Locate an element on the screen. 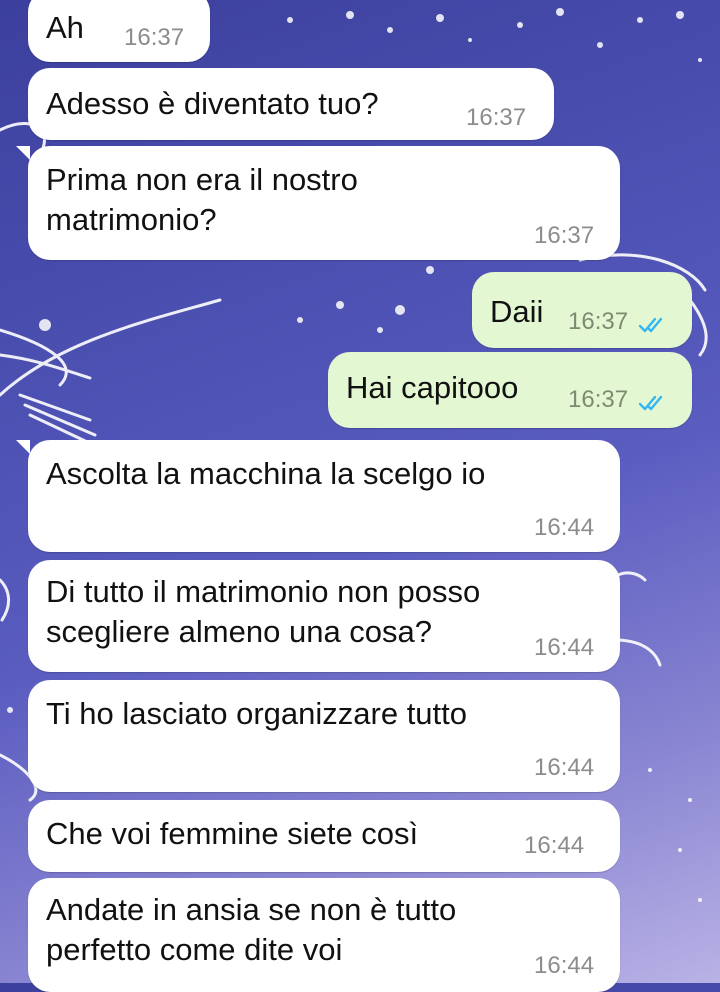 This screenshot has height=992, width=720. outgoing-message-bubble: Hai capitooo 16:37 is located at coordinates (510, 390).